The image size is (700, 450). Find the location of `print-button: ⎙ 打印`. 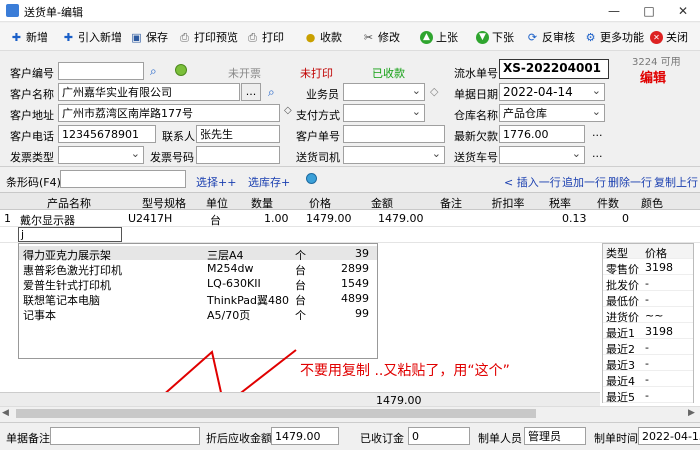

print-button: ⎙ 打印 is located at coordinates (265, 37).